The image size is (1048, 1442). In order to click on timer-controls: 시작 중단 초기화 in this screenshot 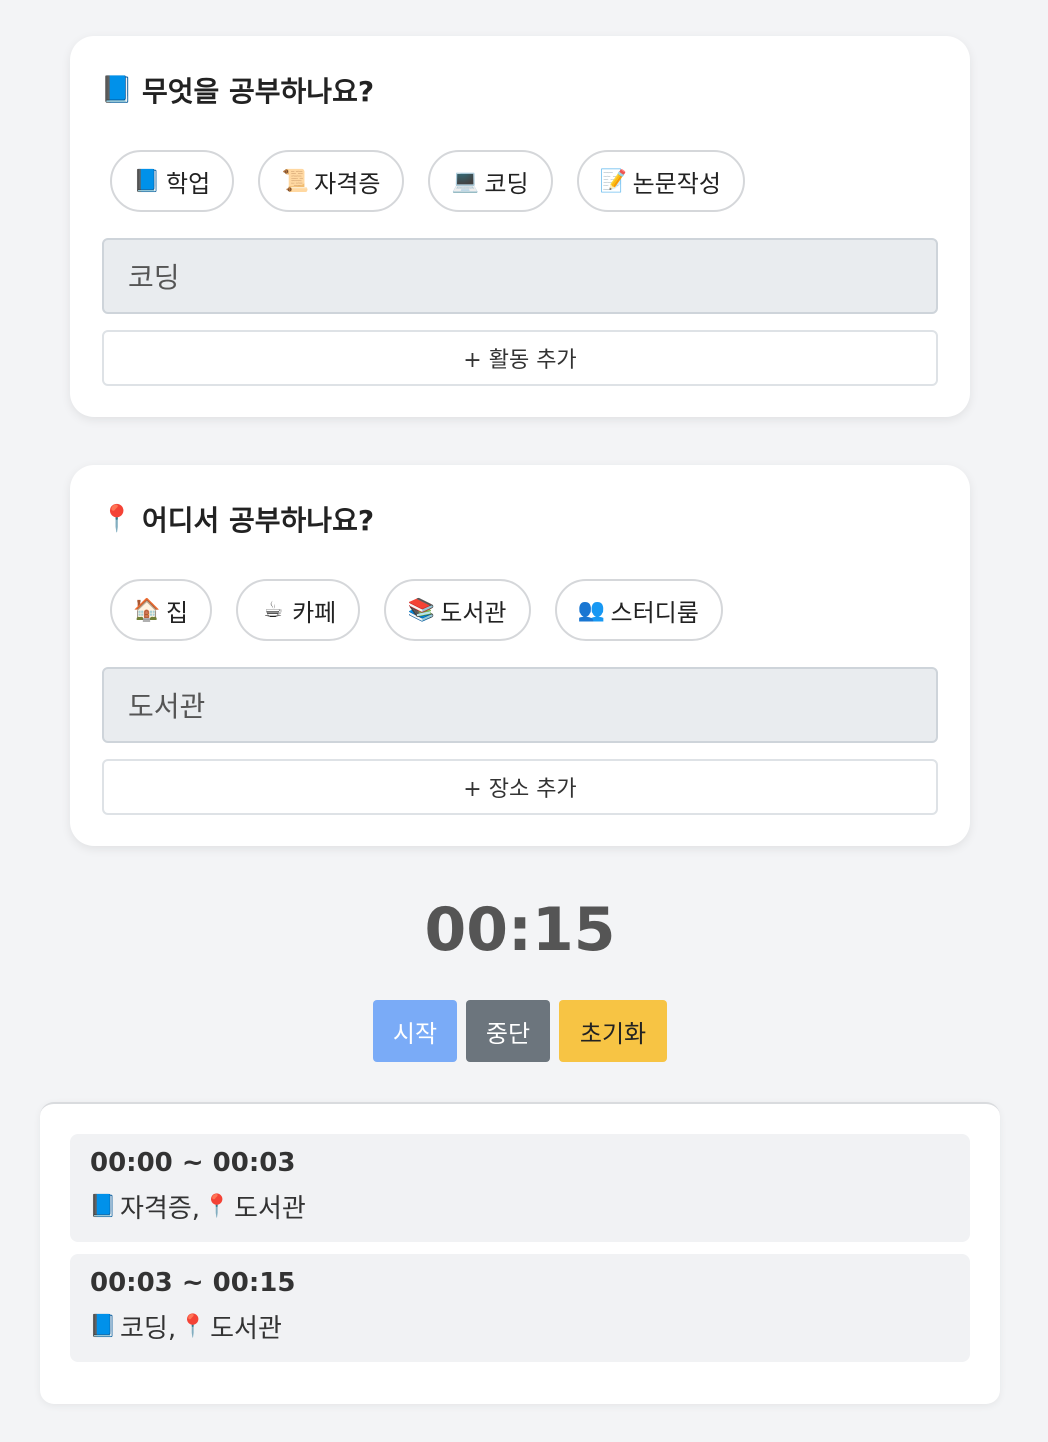, I will do `click(520, 1031)`.